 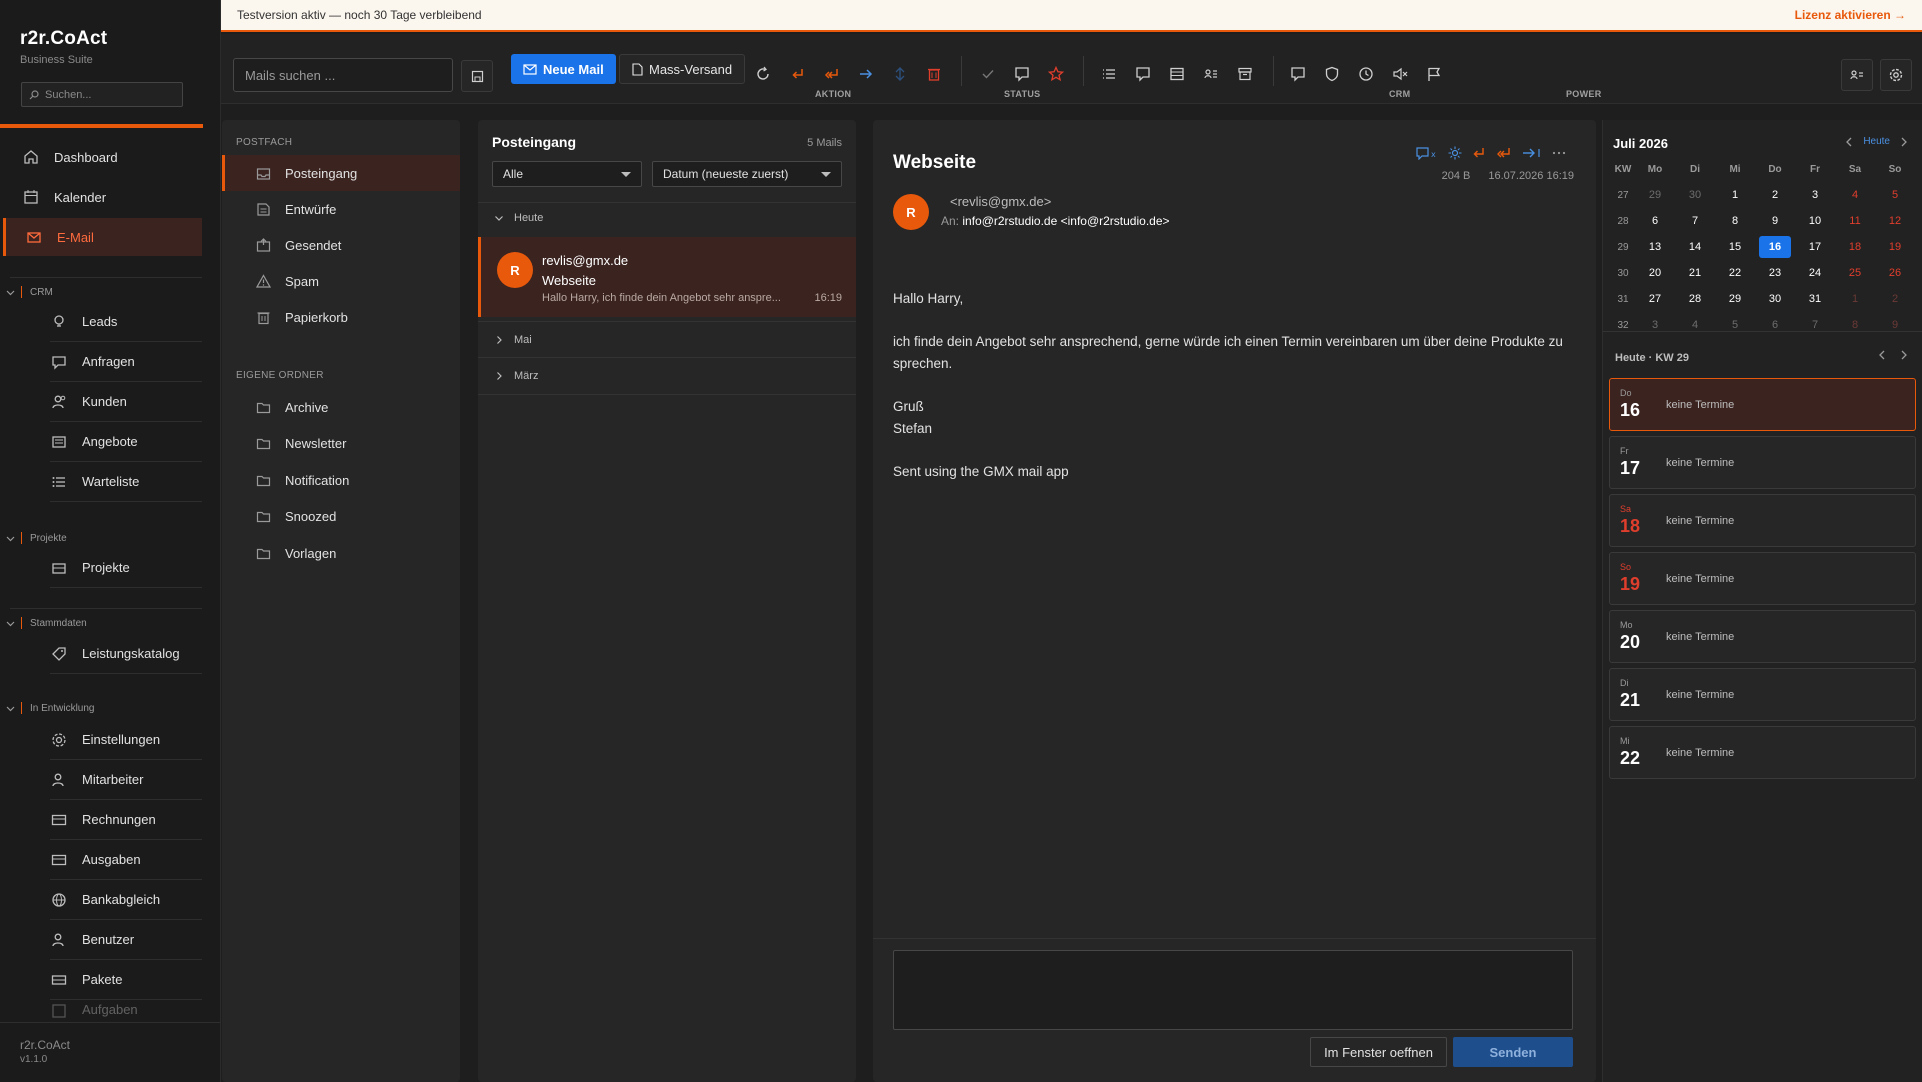 What do you see at coordinates (63, 39) in the screenshot?
I see `brand-name: r2r.CoAct` at bounding box center [63, 39].